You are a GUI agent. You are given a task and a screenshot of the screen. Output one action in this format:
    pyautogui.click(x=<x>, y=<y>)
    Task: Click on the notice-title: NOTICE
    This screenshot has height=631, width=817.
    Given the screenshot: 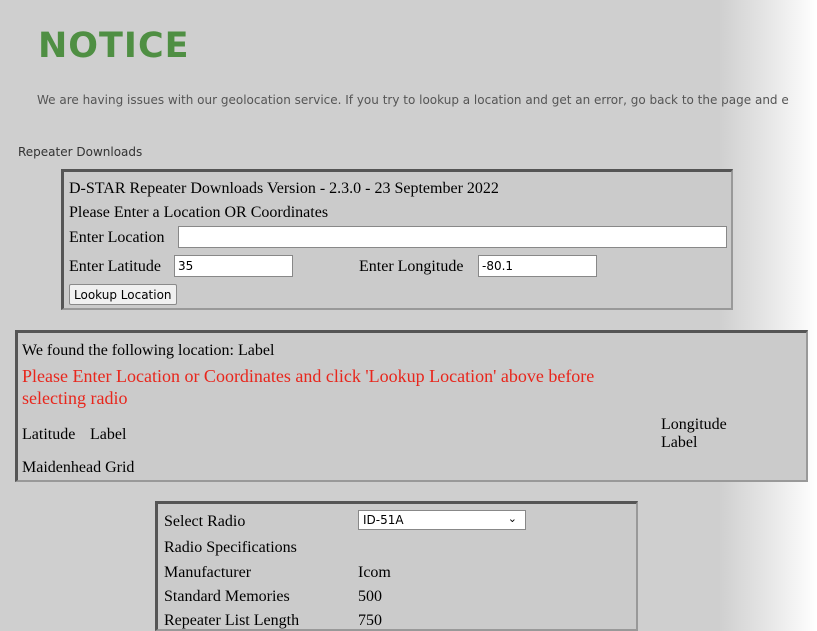 What is the action you would take?
    pyautogui.click(x=114, y=46)
    